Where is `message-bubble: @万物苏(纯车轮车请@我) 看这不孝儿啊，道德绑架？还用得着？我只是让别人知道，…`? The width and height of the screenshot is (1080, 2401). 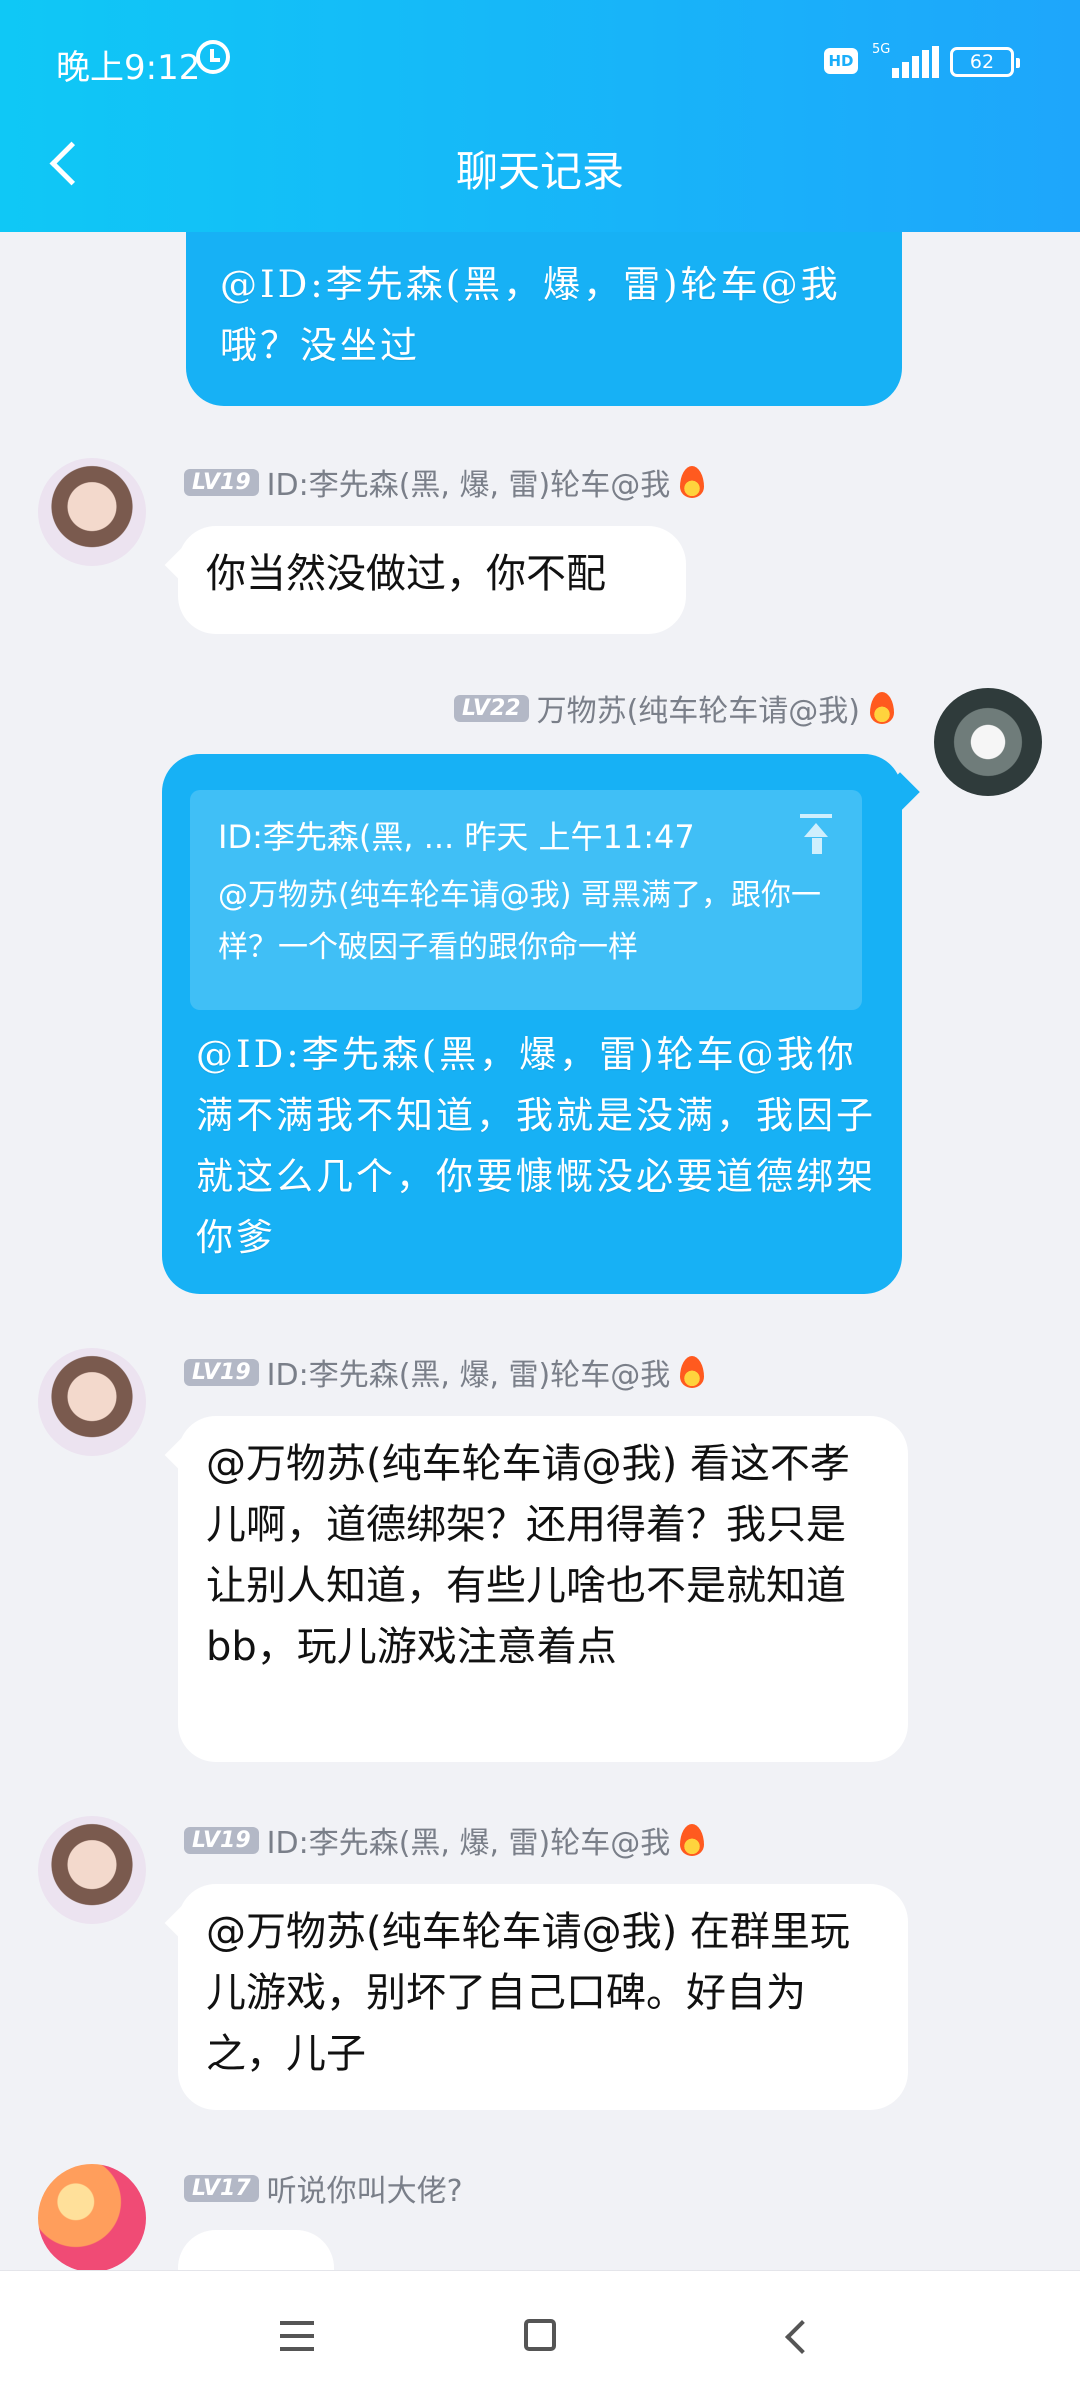 message-bubble: @万物苏(纯车轮车请@我) 看这不孝儿啊，道德绑架？还用得着？我只是让别人知道，… is located at coordinates (543, 1589).